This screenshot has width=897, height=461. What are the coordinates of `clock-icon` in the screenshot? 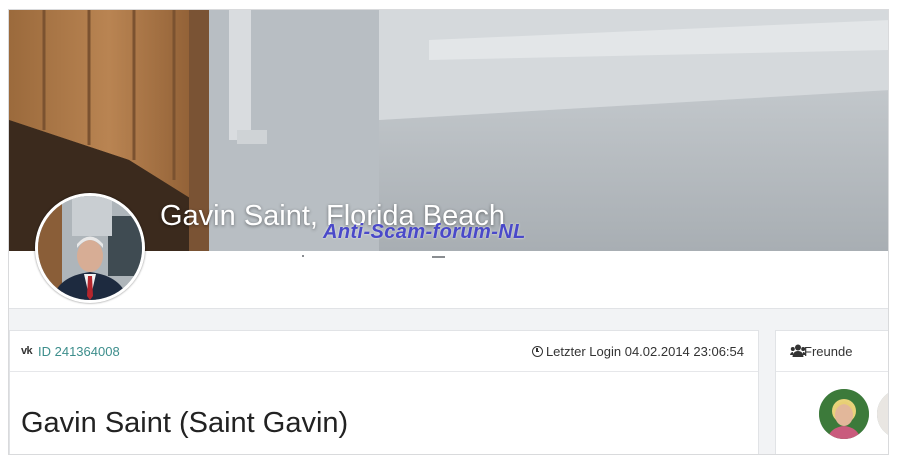 It's located at (537, 351).